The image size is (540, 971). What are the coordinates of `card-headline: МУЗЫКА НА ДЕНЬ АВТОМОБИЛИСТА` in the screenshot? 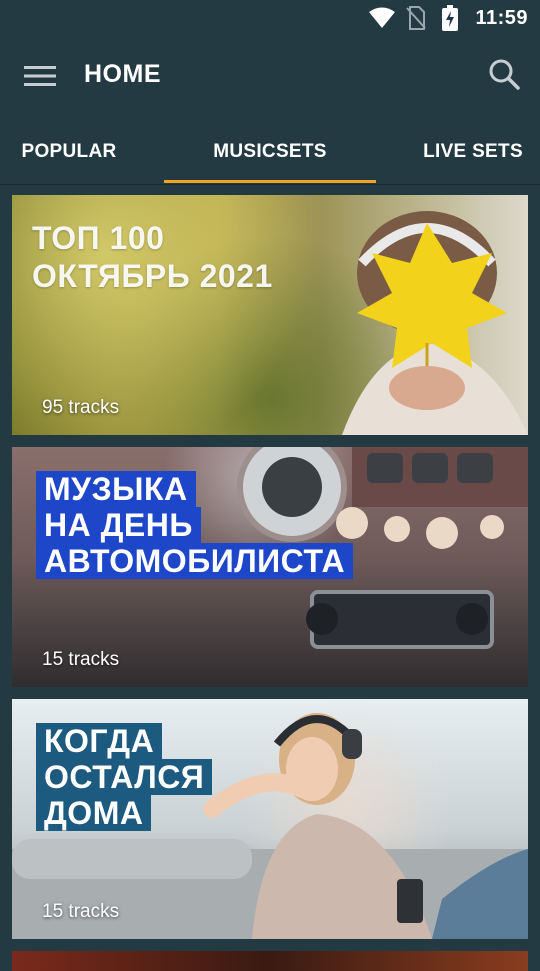 It's located at (195, 525).